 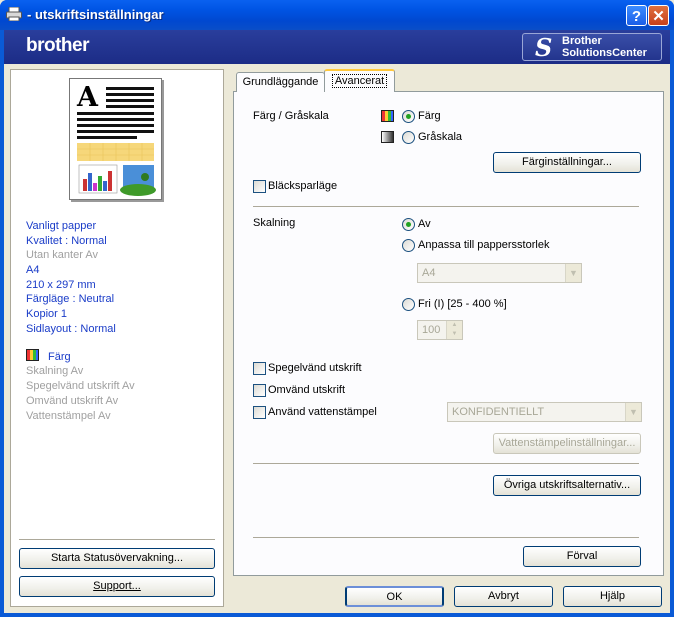 I want to click on tab-advanced-label: Avancerat, so click(x=359, y=81).